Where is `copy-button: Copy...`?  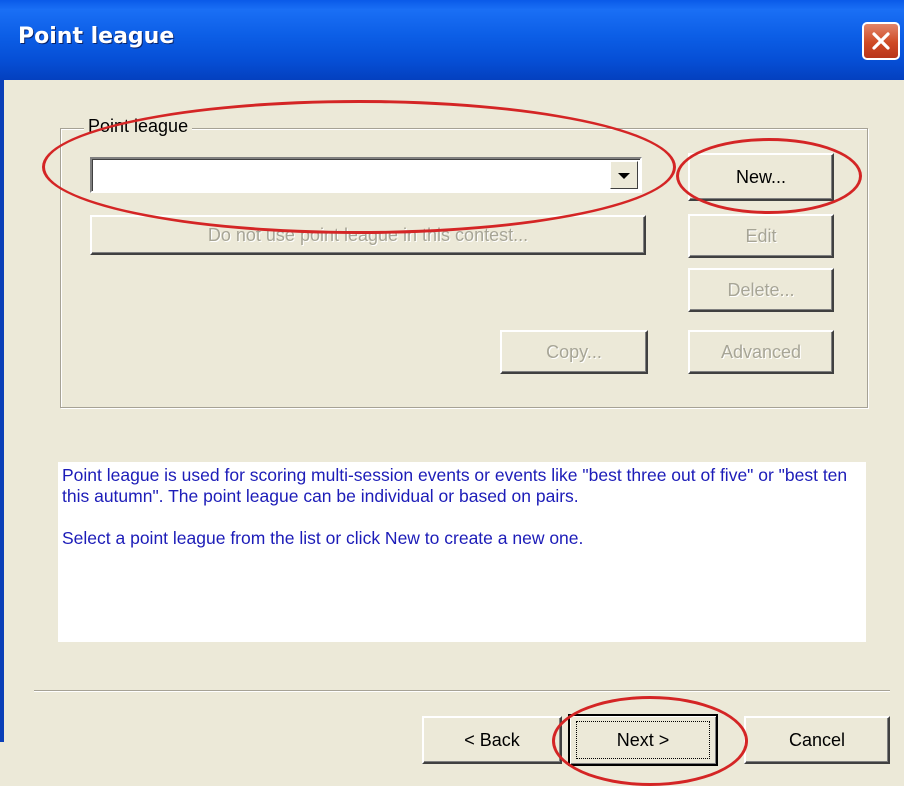
copy-button: Copy... is located at coordinates (574, 352).